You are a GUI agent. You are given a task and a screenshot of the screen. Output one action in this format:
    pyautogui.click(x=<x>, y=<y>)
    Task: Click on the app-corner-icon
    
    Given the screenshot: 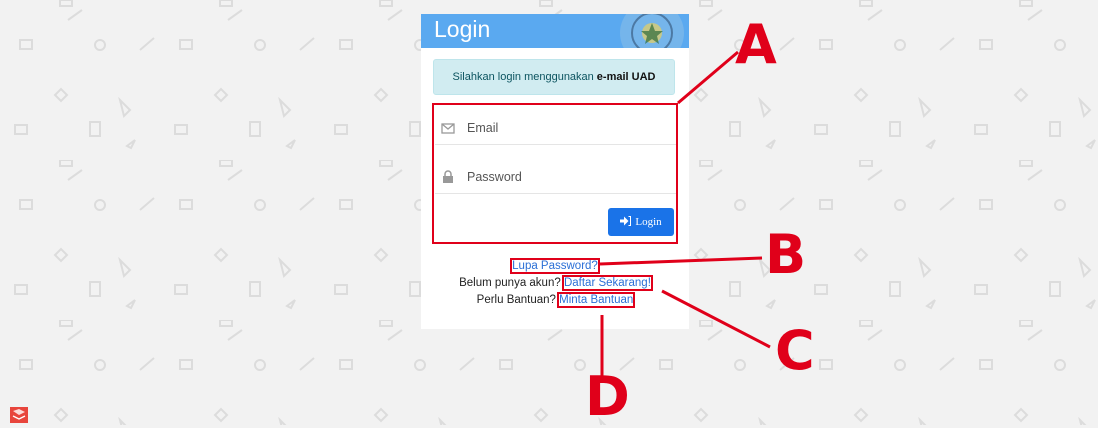 What is the action you would take?
    pyautogui.click(x=19, y=415)
    